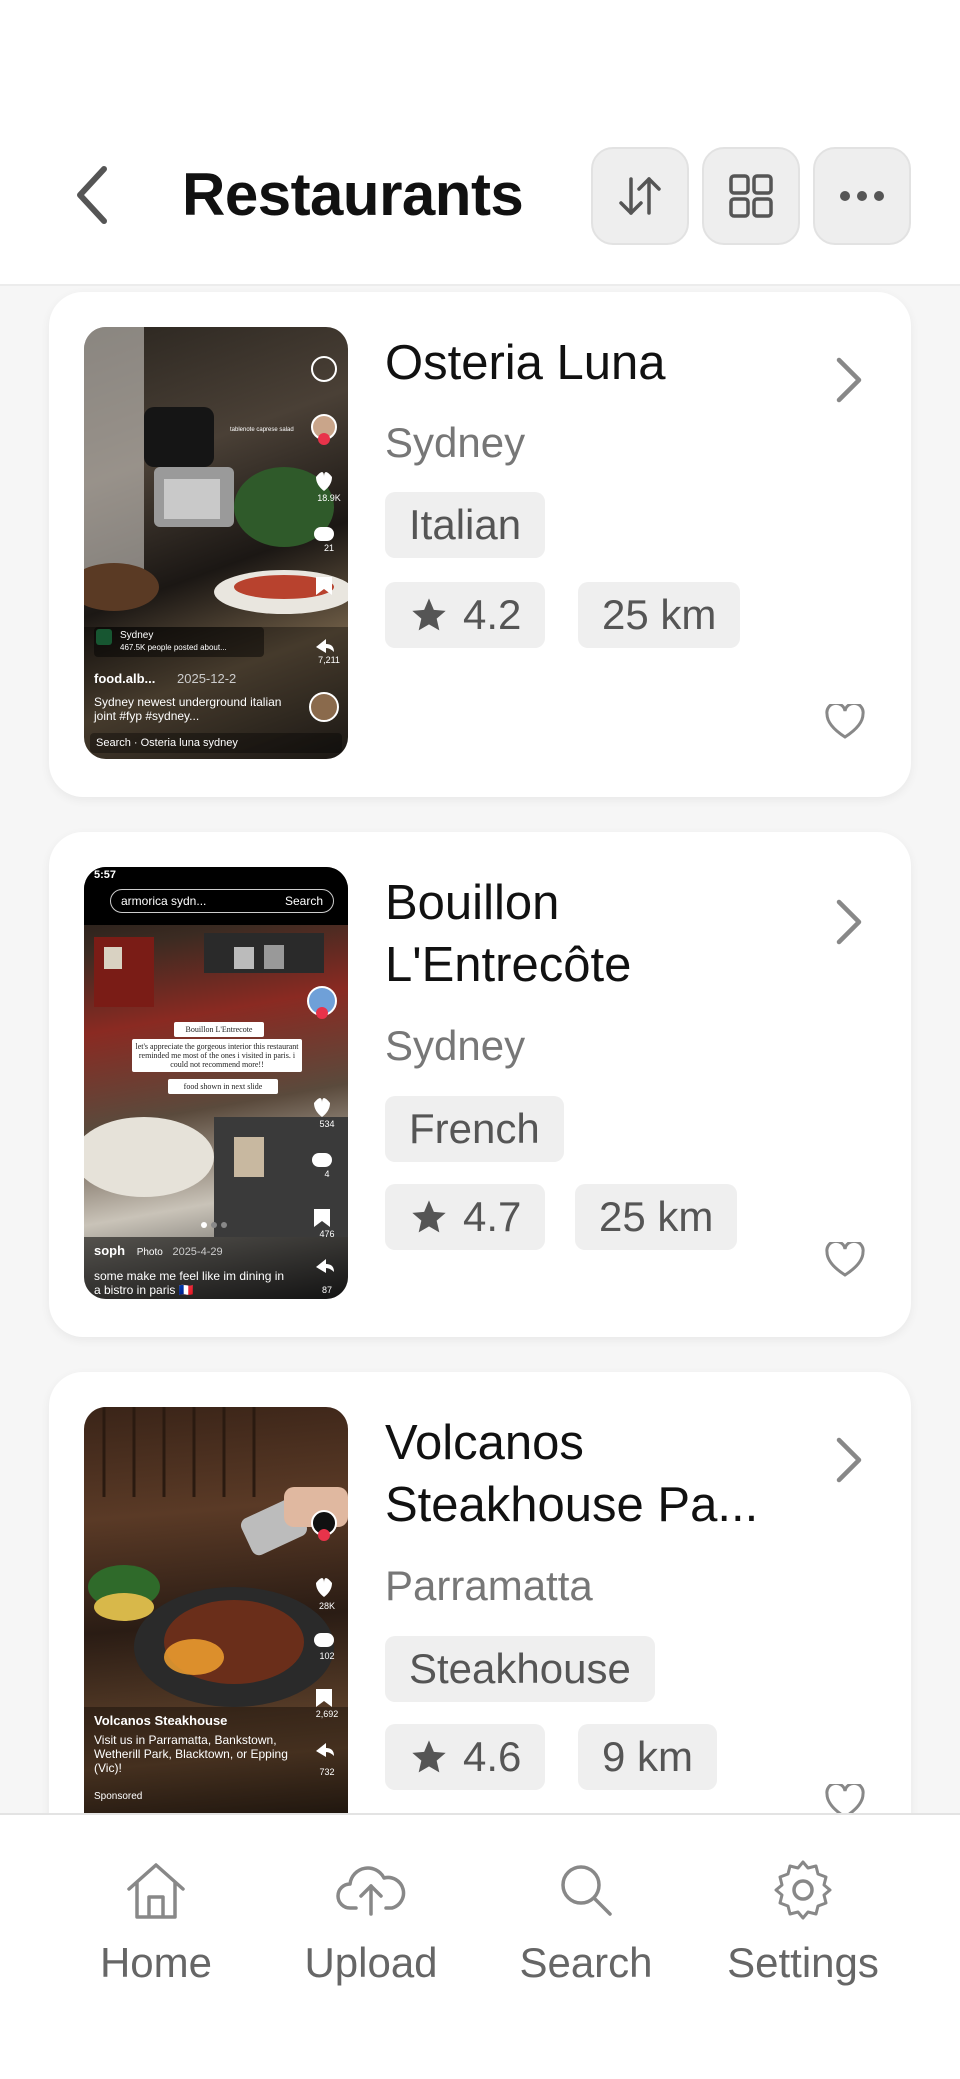  I want to click on thumb-tag: tablenote caprese salad, so click(262, 430).